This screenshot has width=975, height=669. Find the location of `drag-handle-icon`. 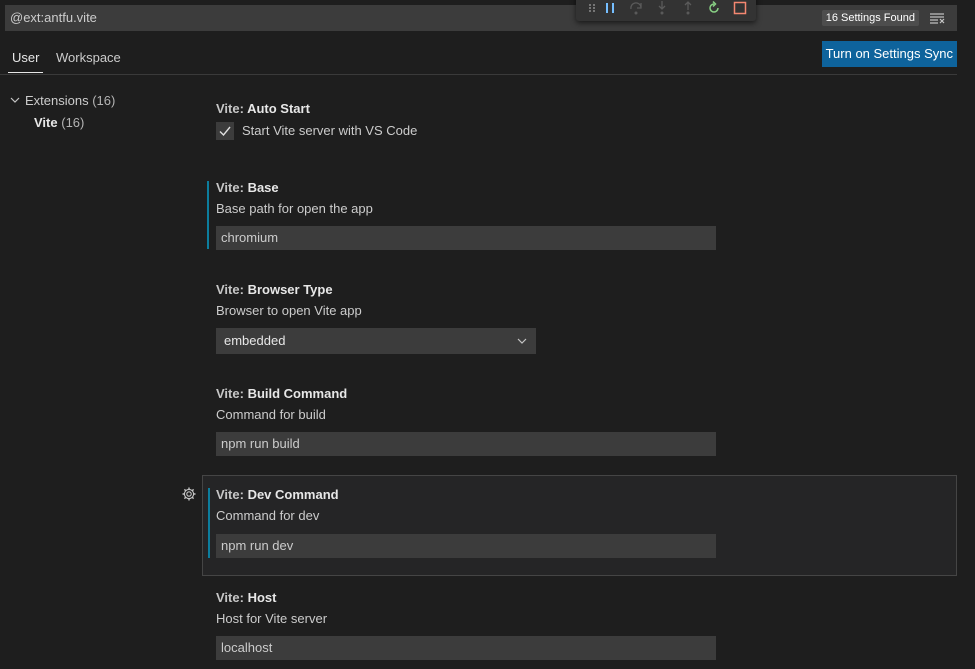

drag-handle-icon is located at coordinates (592, 8).